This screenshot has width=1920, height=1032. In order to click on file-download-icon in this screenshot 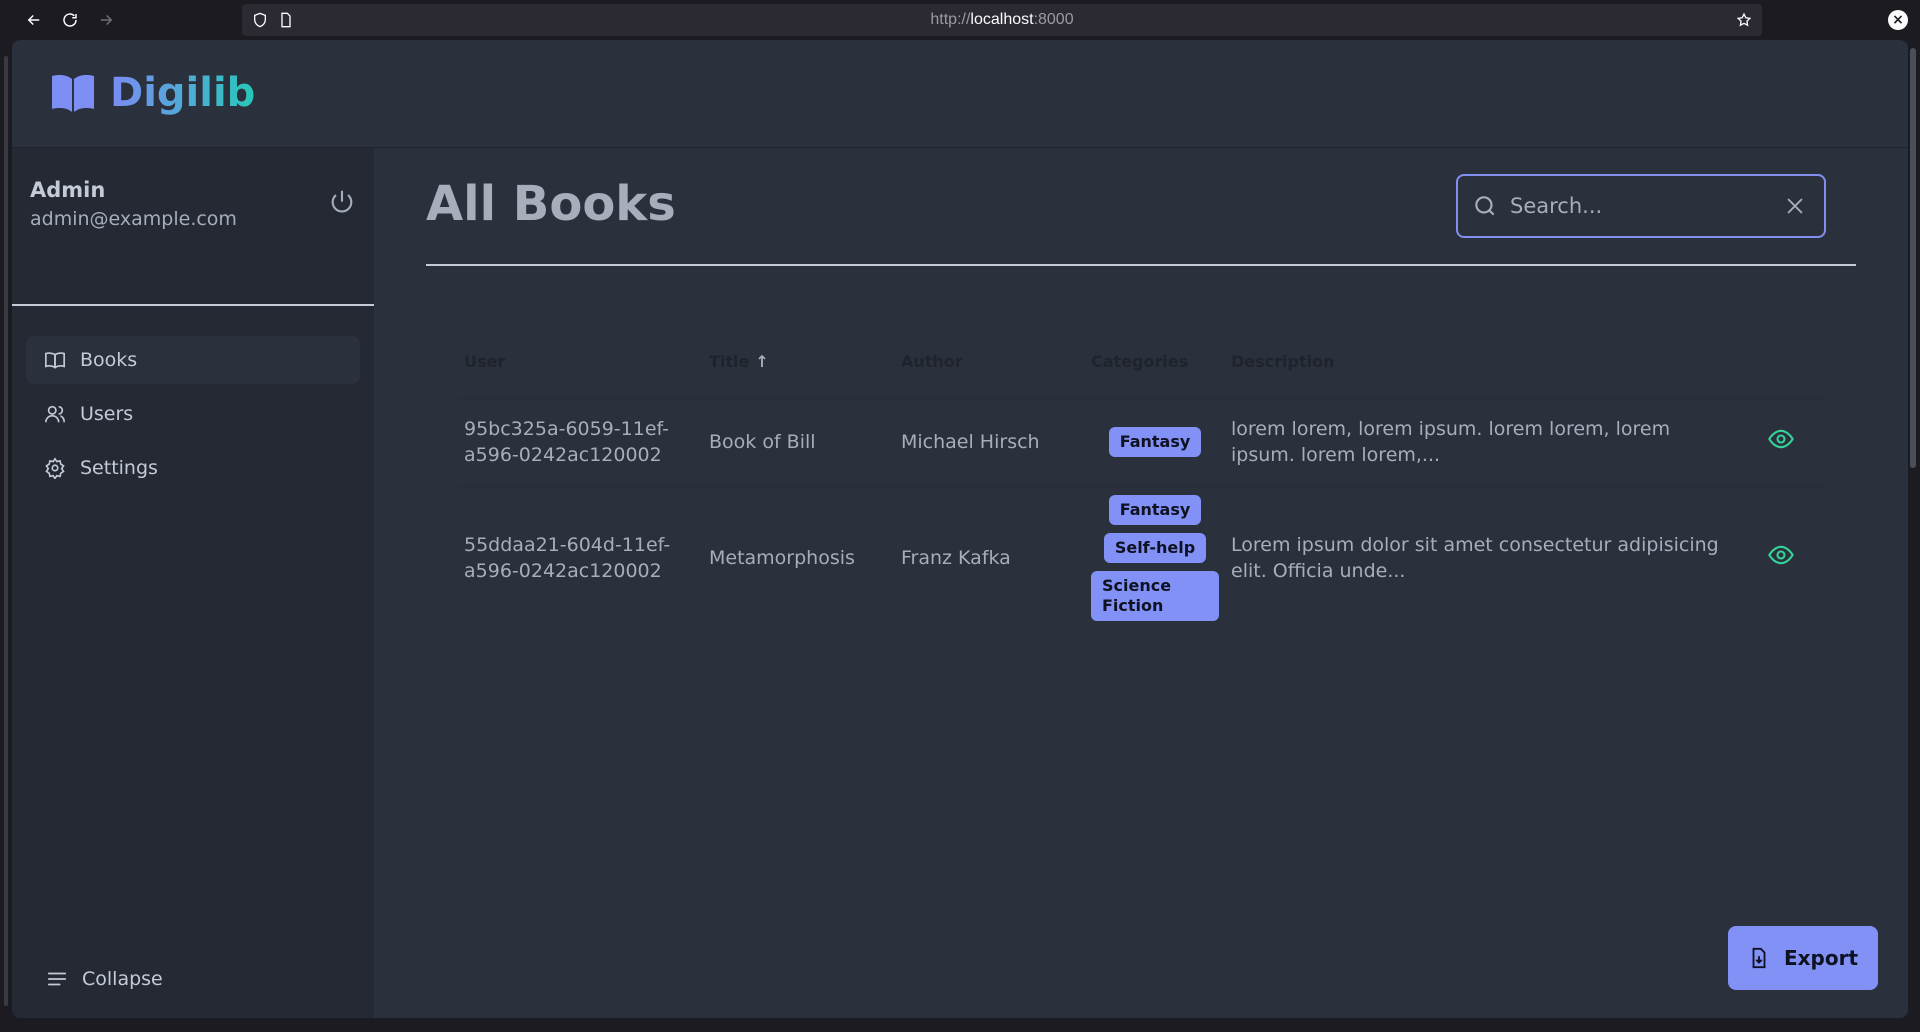, I will do `click(1759, 958)`.